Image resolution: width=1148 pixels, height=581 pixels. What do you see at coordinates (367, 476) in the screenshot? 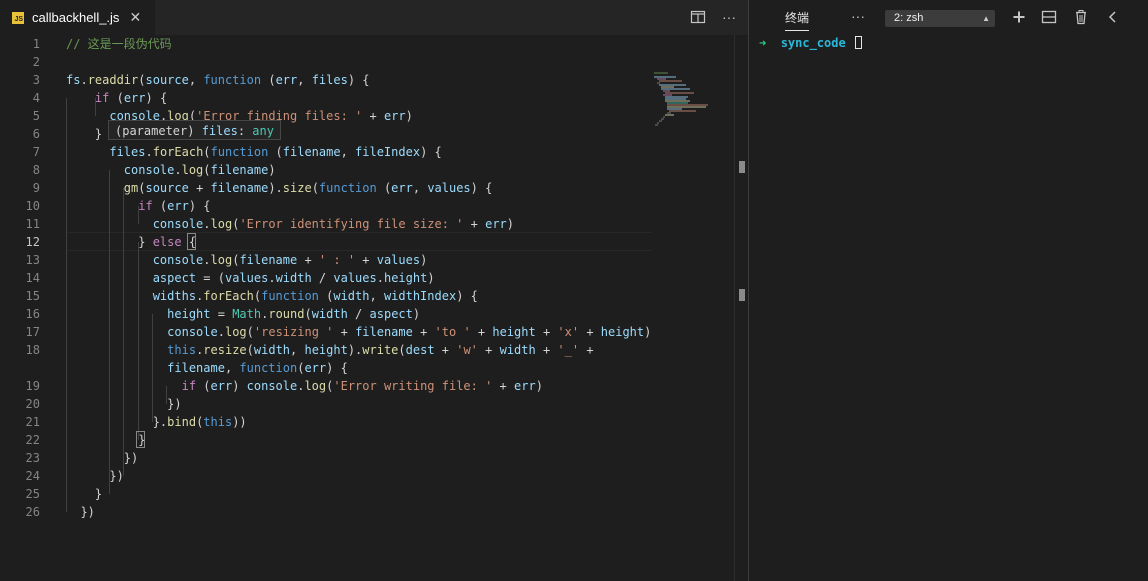
I see `code-line: 24 })` at bounding box center [367, 476].